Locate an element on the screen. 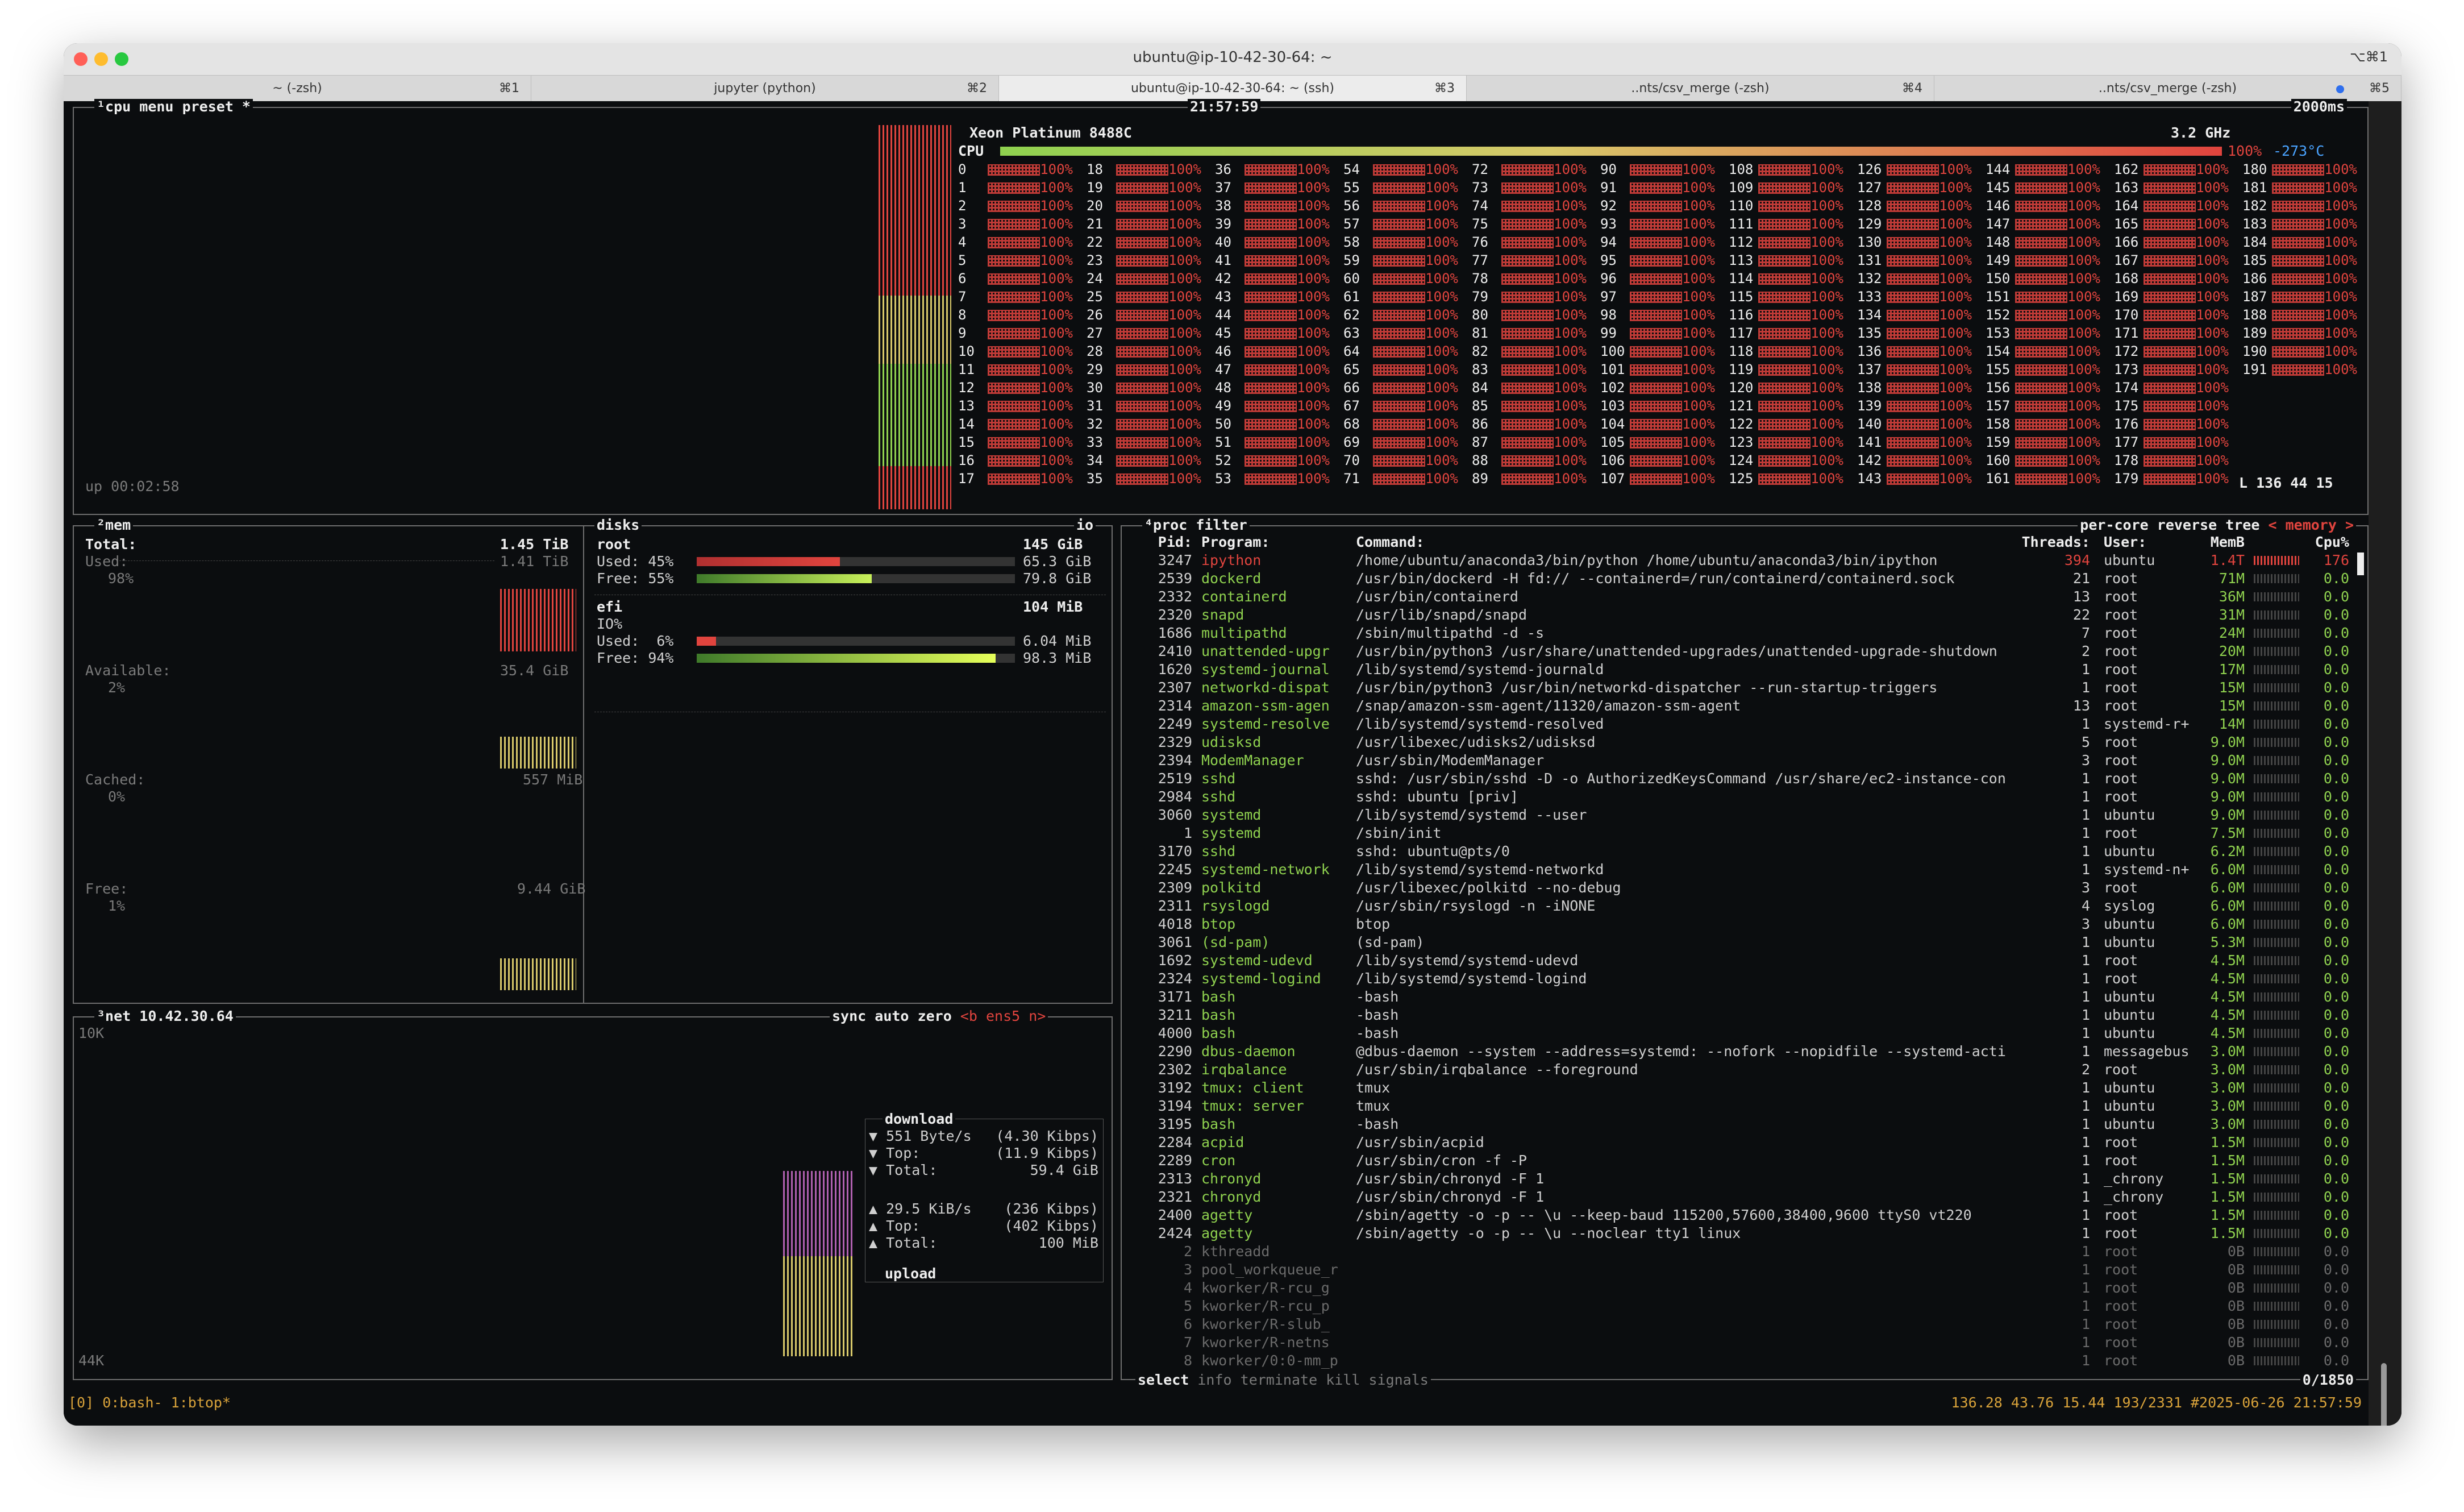 The width and height of the screenshot is (2464, 1512). tree-toggle: tree is located at coordinates (2242, 525).